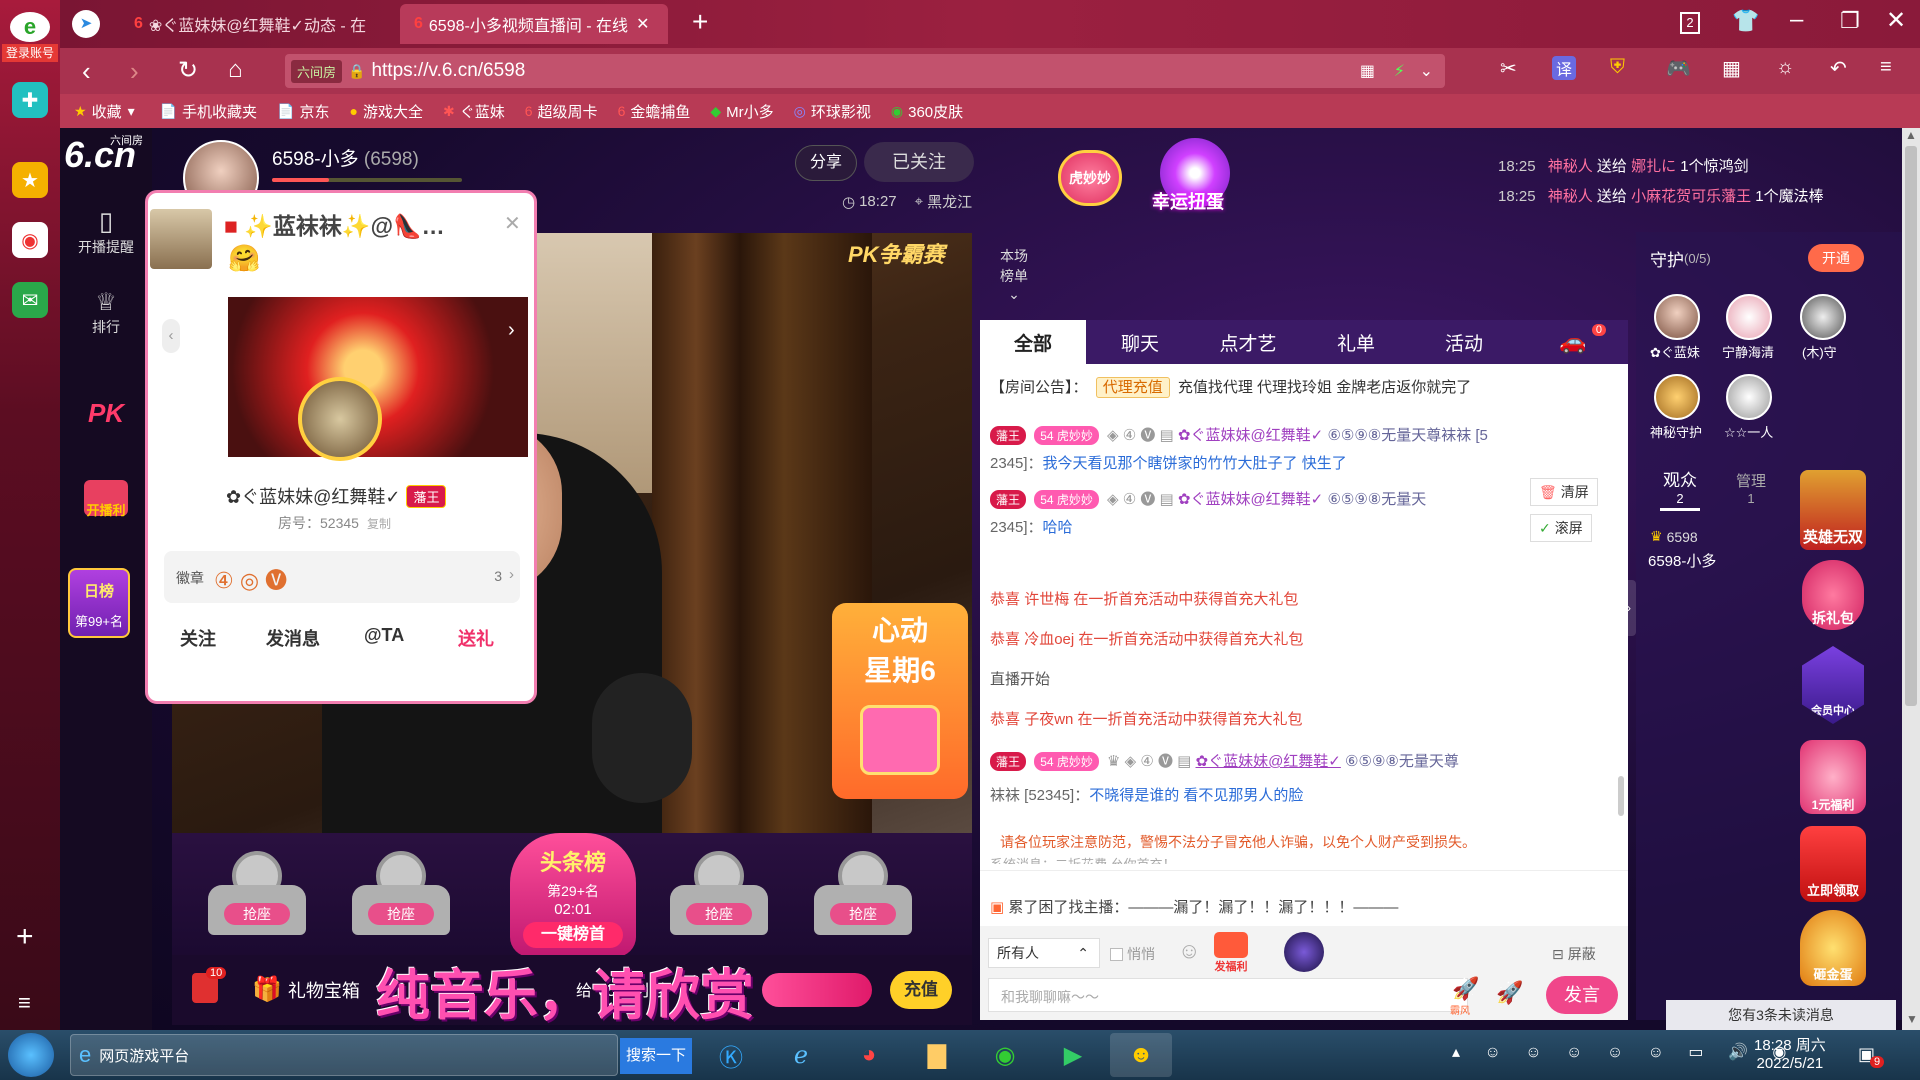  What do you see at coordinates (1682, 560) in the screenshot?
I see `audience-name: 6598-小多` at bounding box center [1682, 560].